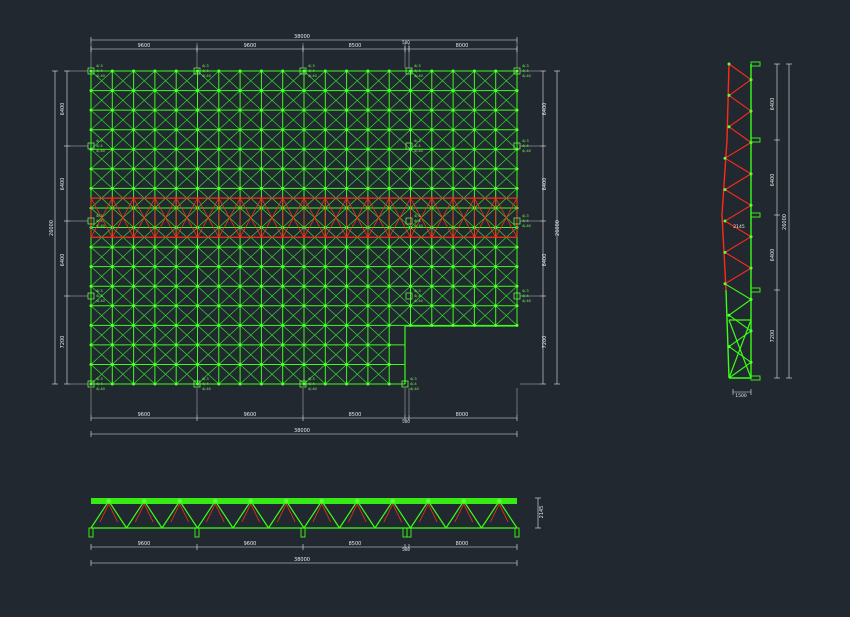 Image resolution: width=850 pixels, height=617 pixels. What do you see at coordinates (741, 396) in the screenshot?
I see `side-base-label: 1500` at bounding box center [741, 396].